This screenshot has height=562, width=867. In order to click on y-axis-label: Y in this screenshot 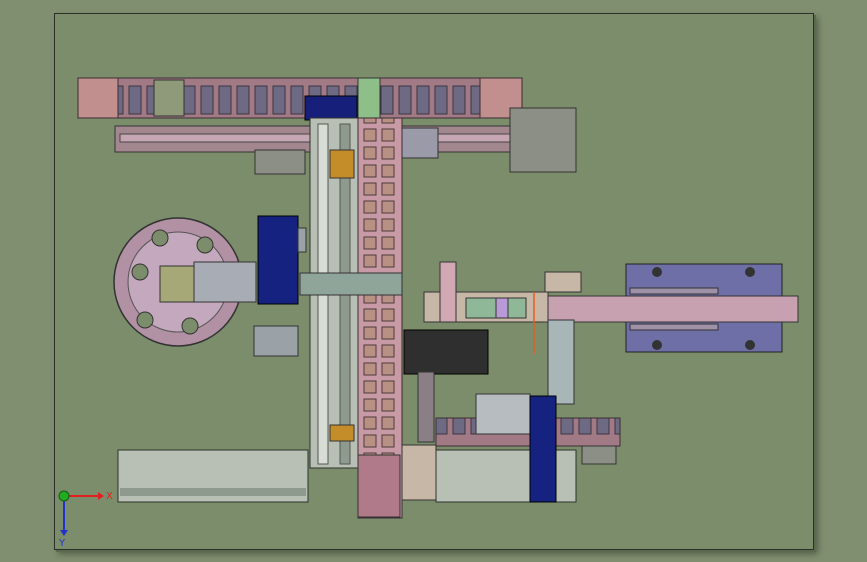, I will do `click(62, 543)`.